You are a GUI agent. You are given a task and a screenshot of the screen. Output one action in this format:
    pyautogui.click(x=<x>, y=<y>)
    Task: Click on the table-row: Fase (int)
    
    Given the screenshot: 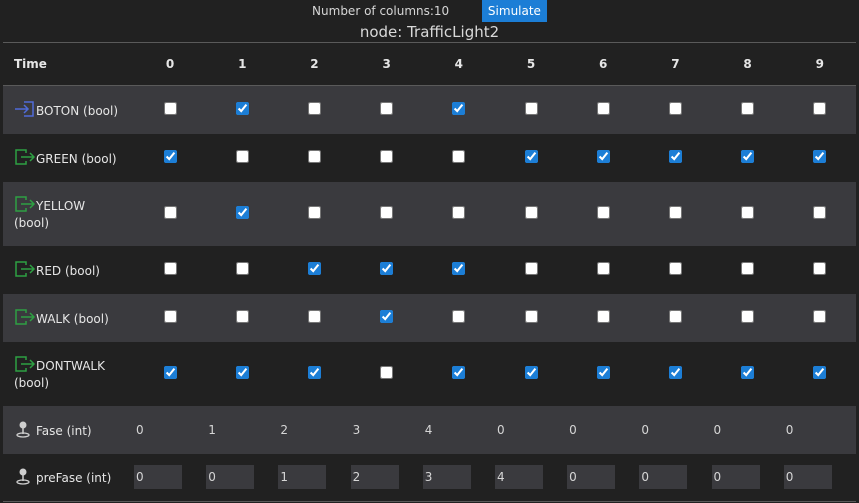 What is the action you would take?
    pyautogui.click(x=429, y=429)
    